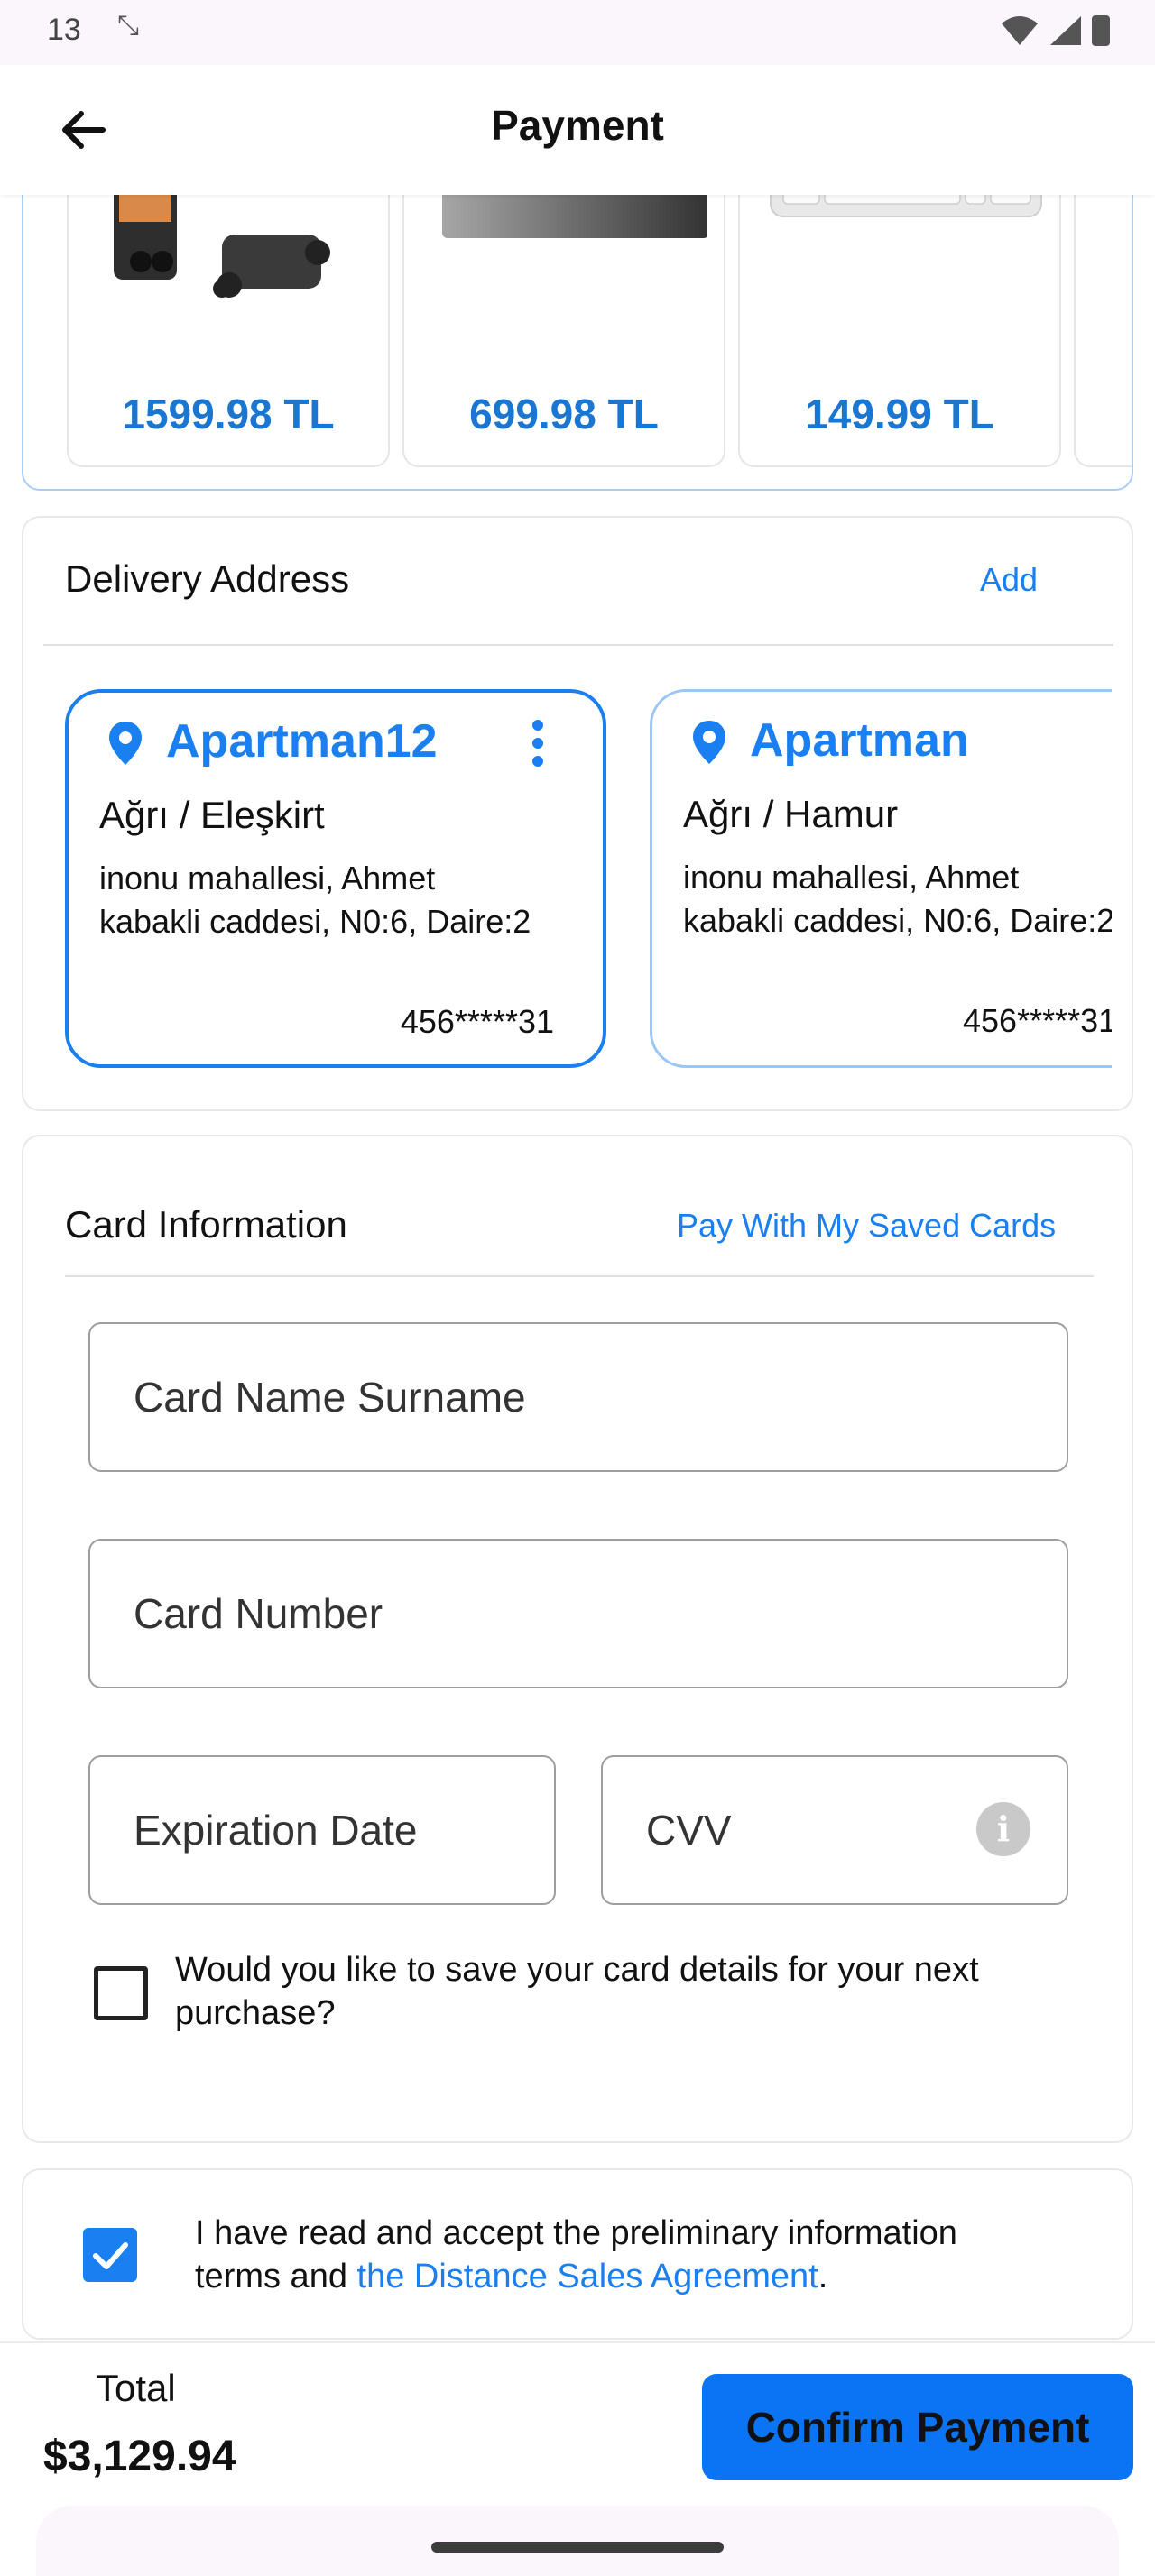 Image resolution: width=1155 pixels, height=2576 pixels. What do you see at coordinates (577, 126) in the screenshot?
I see `page-title: Payment` at bounding box center [577, 126].